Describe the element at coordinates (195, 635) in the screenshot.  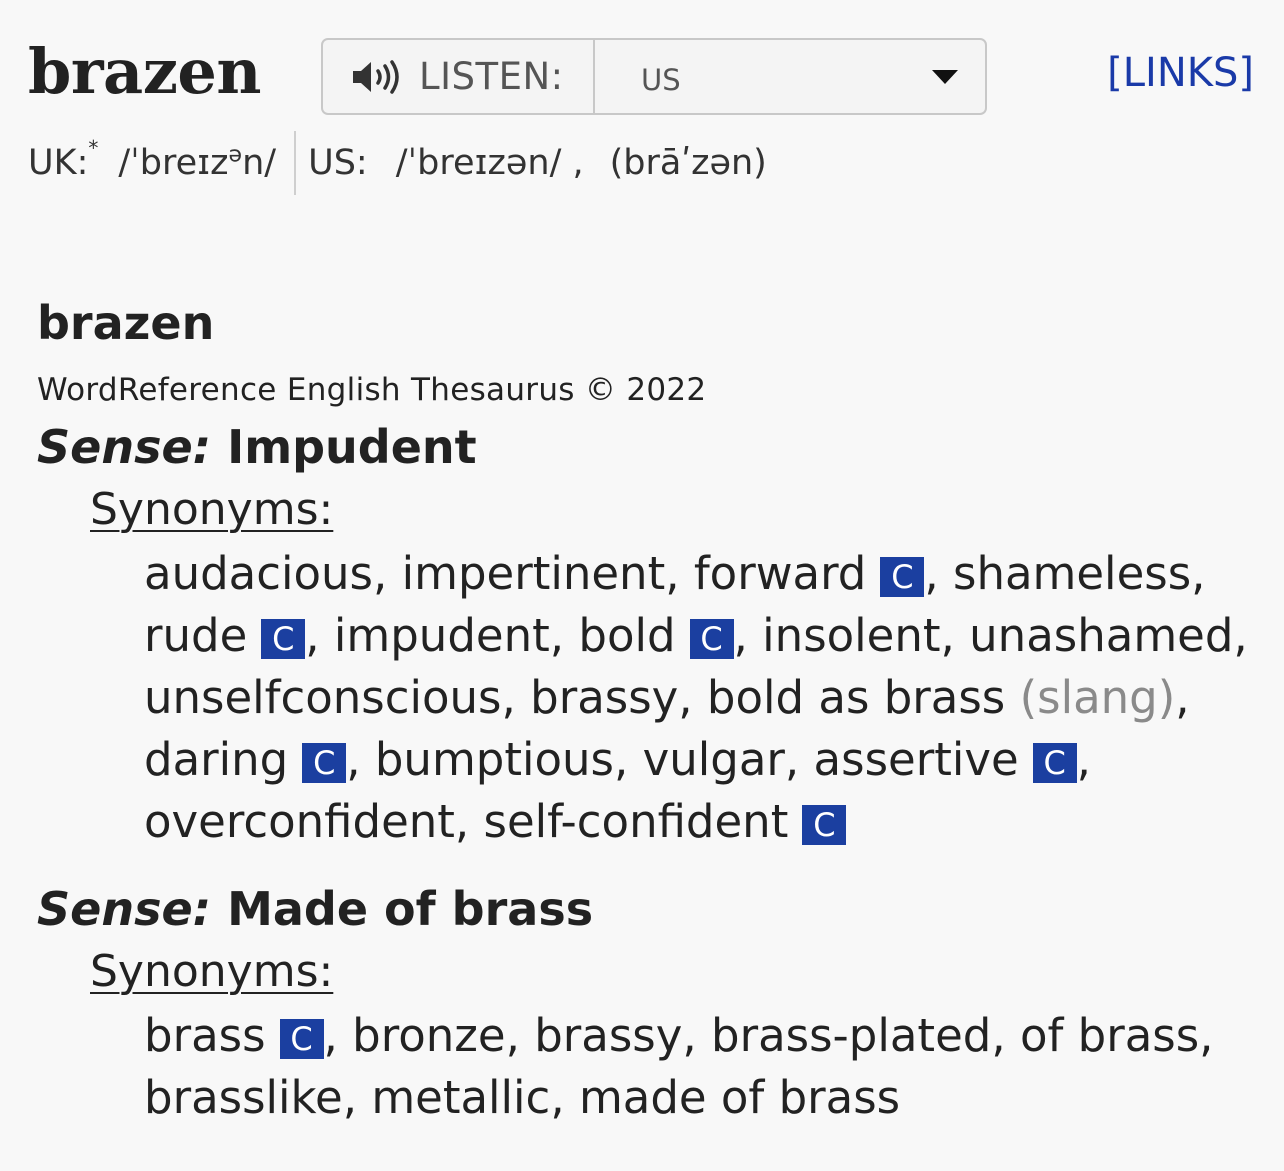
I see `synonym-word: rude` at that location.